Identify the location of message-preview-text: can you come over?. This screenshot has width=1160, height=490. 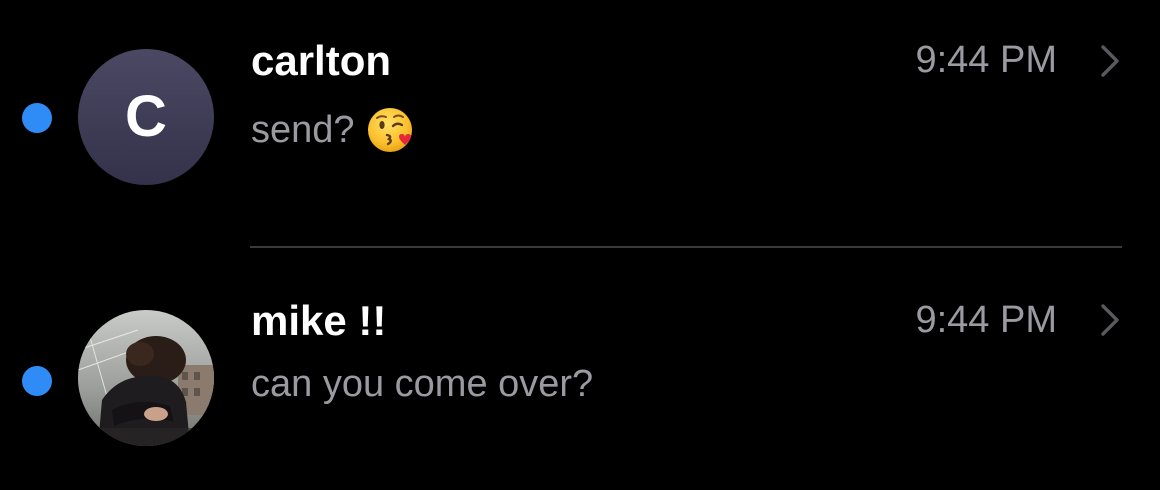
(422, 384).